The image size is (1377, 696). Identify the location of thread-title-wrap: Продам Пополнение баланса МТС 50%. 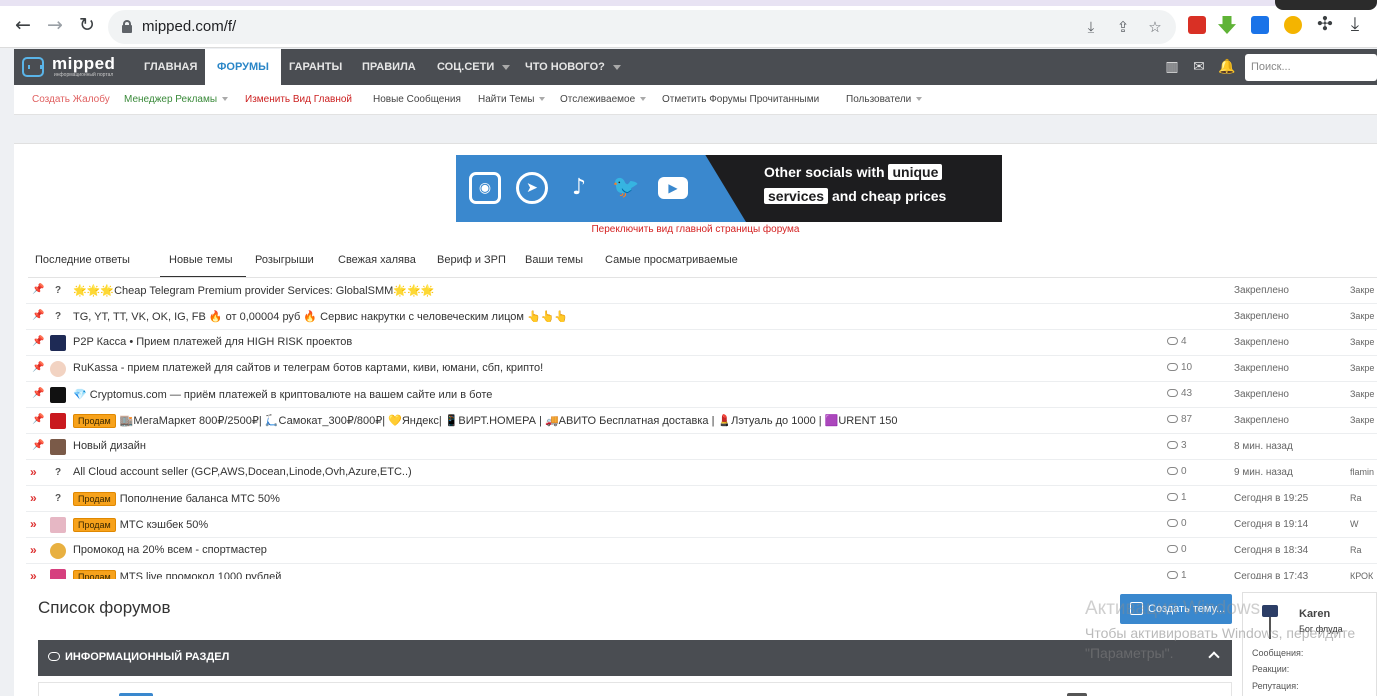
(176, 499).